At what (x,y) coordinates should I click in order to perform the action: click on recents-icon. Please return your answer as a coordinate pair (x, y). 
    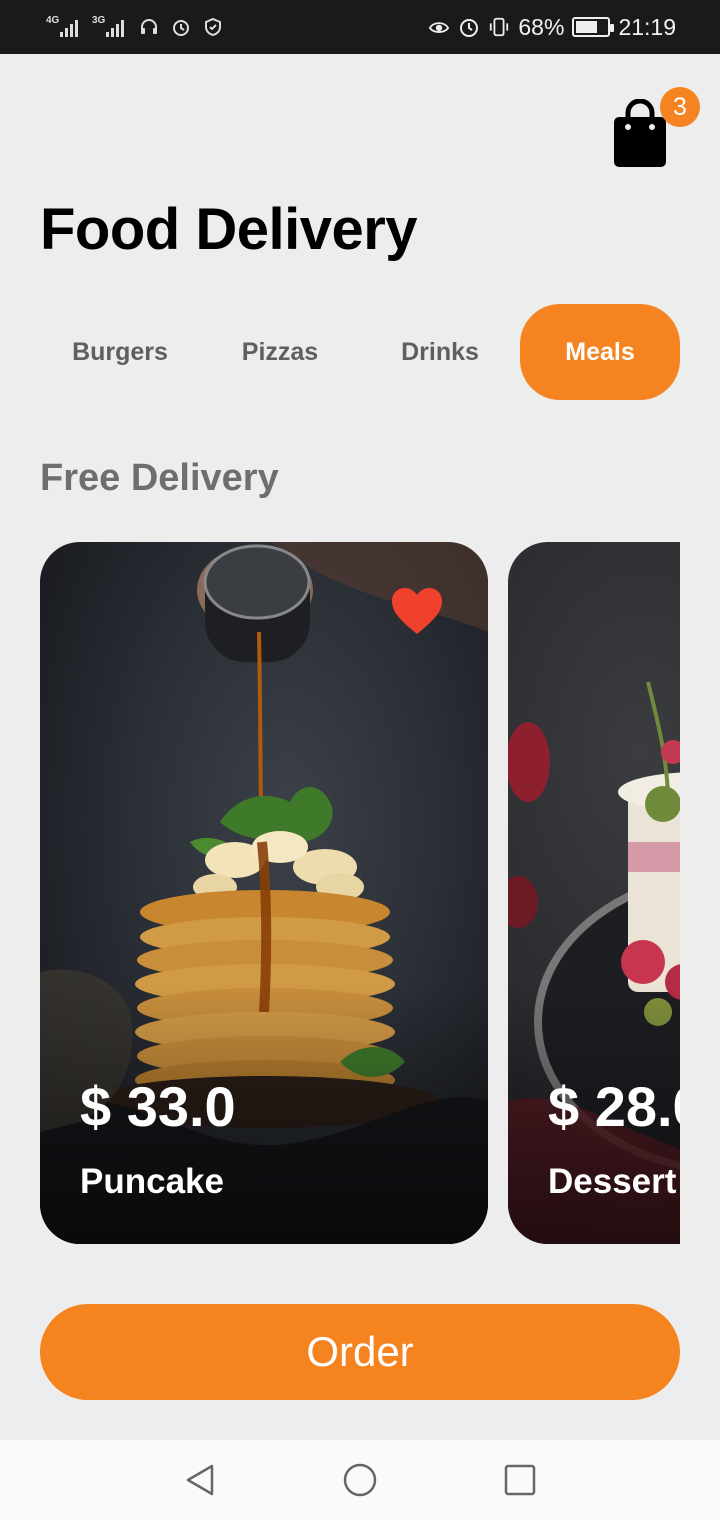
    Looking at the image, I should click on (520, 1480).